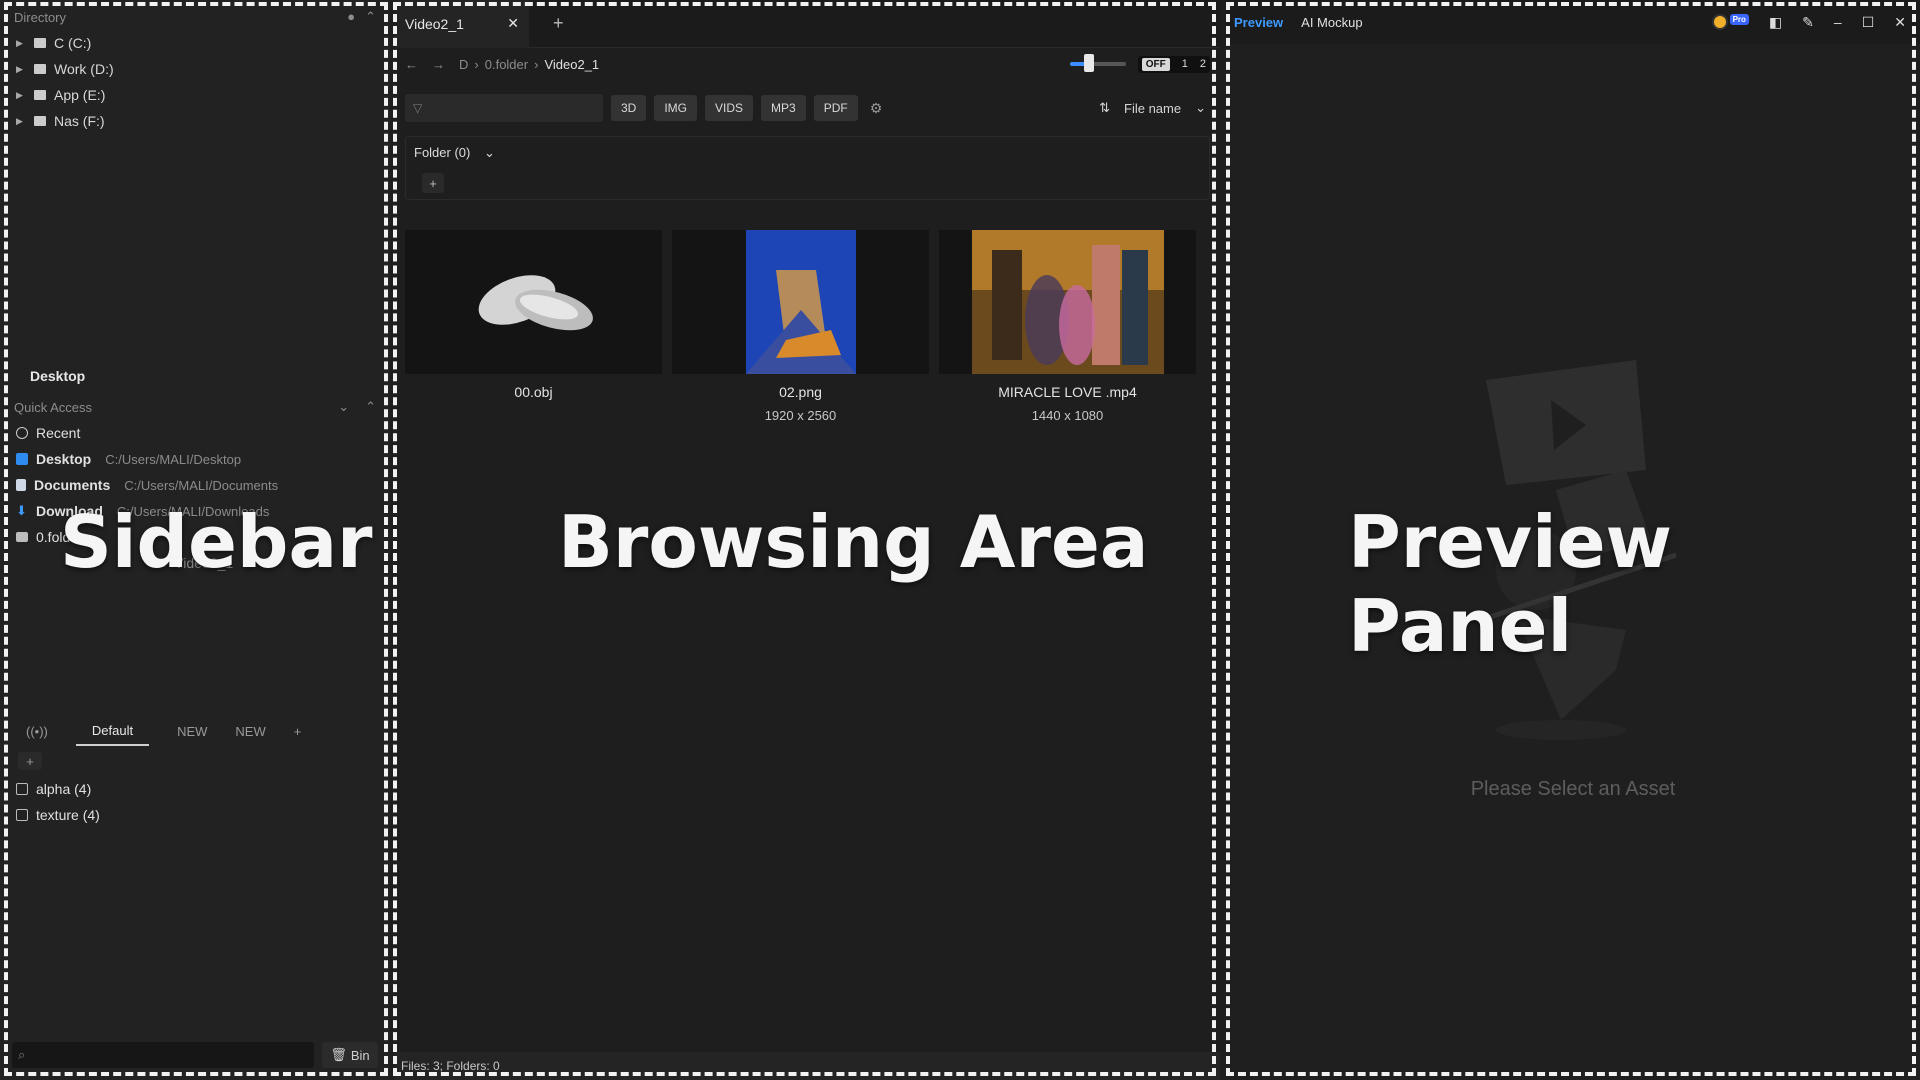 The height and width of the screenshot is (1080, 1920). I want to click on asset-card: 00.obj, so click(533, 326).